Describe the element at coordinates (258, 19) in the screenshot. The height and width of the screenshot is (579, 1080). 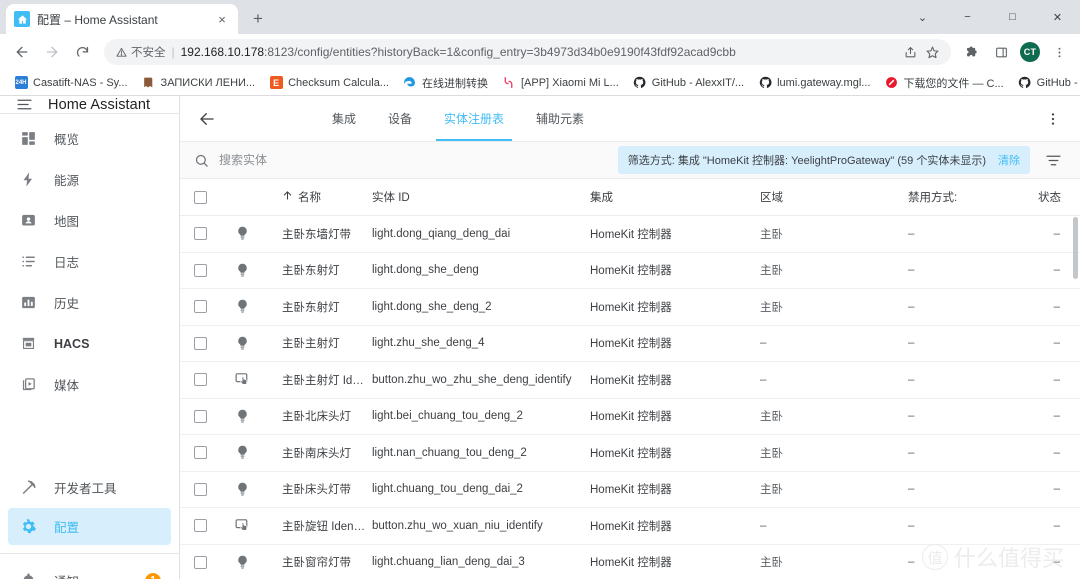
I see `new-tab-button: +` at that location.